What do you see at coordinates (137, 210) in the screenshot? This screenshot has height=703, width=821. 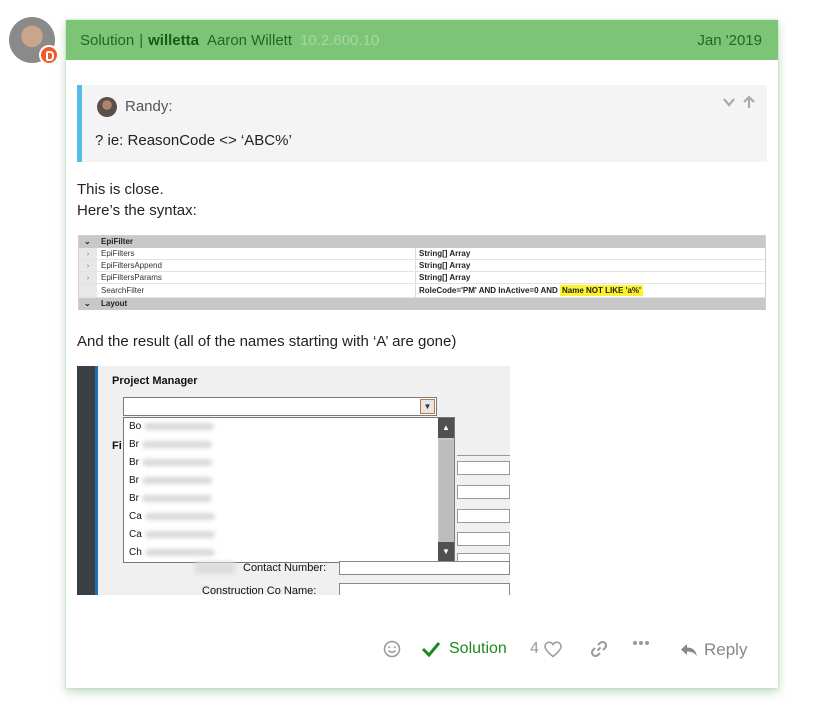 I see `body-line: Here’s the syntax:` at bounding box center [137, 210].